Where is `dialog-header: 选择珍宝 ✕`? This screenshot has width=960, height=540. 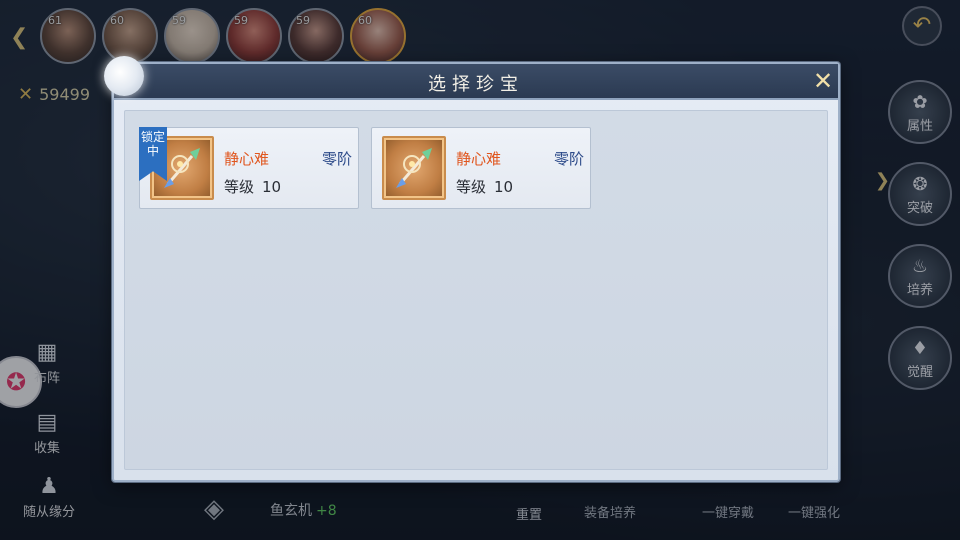
dialog-header: 选择珍宝 ✕ is located at coordinates (471, 78).